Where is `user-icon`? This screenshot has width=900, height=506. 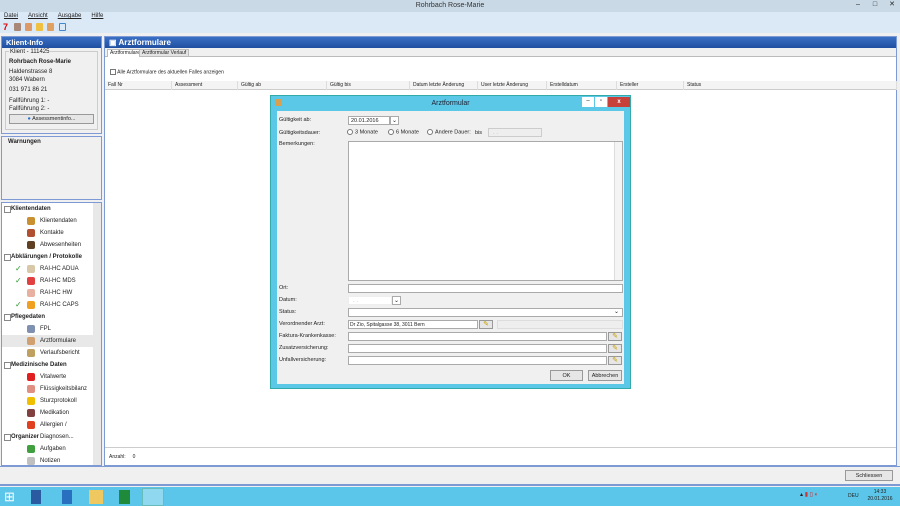 user-icon is located at coordinates (17, 27).